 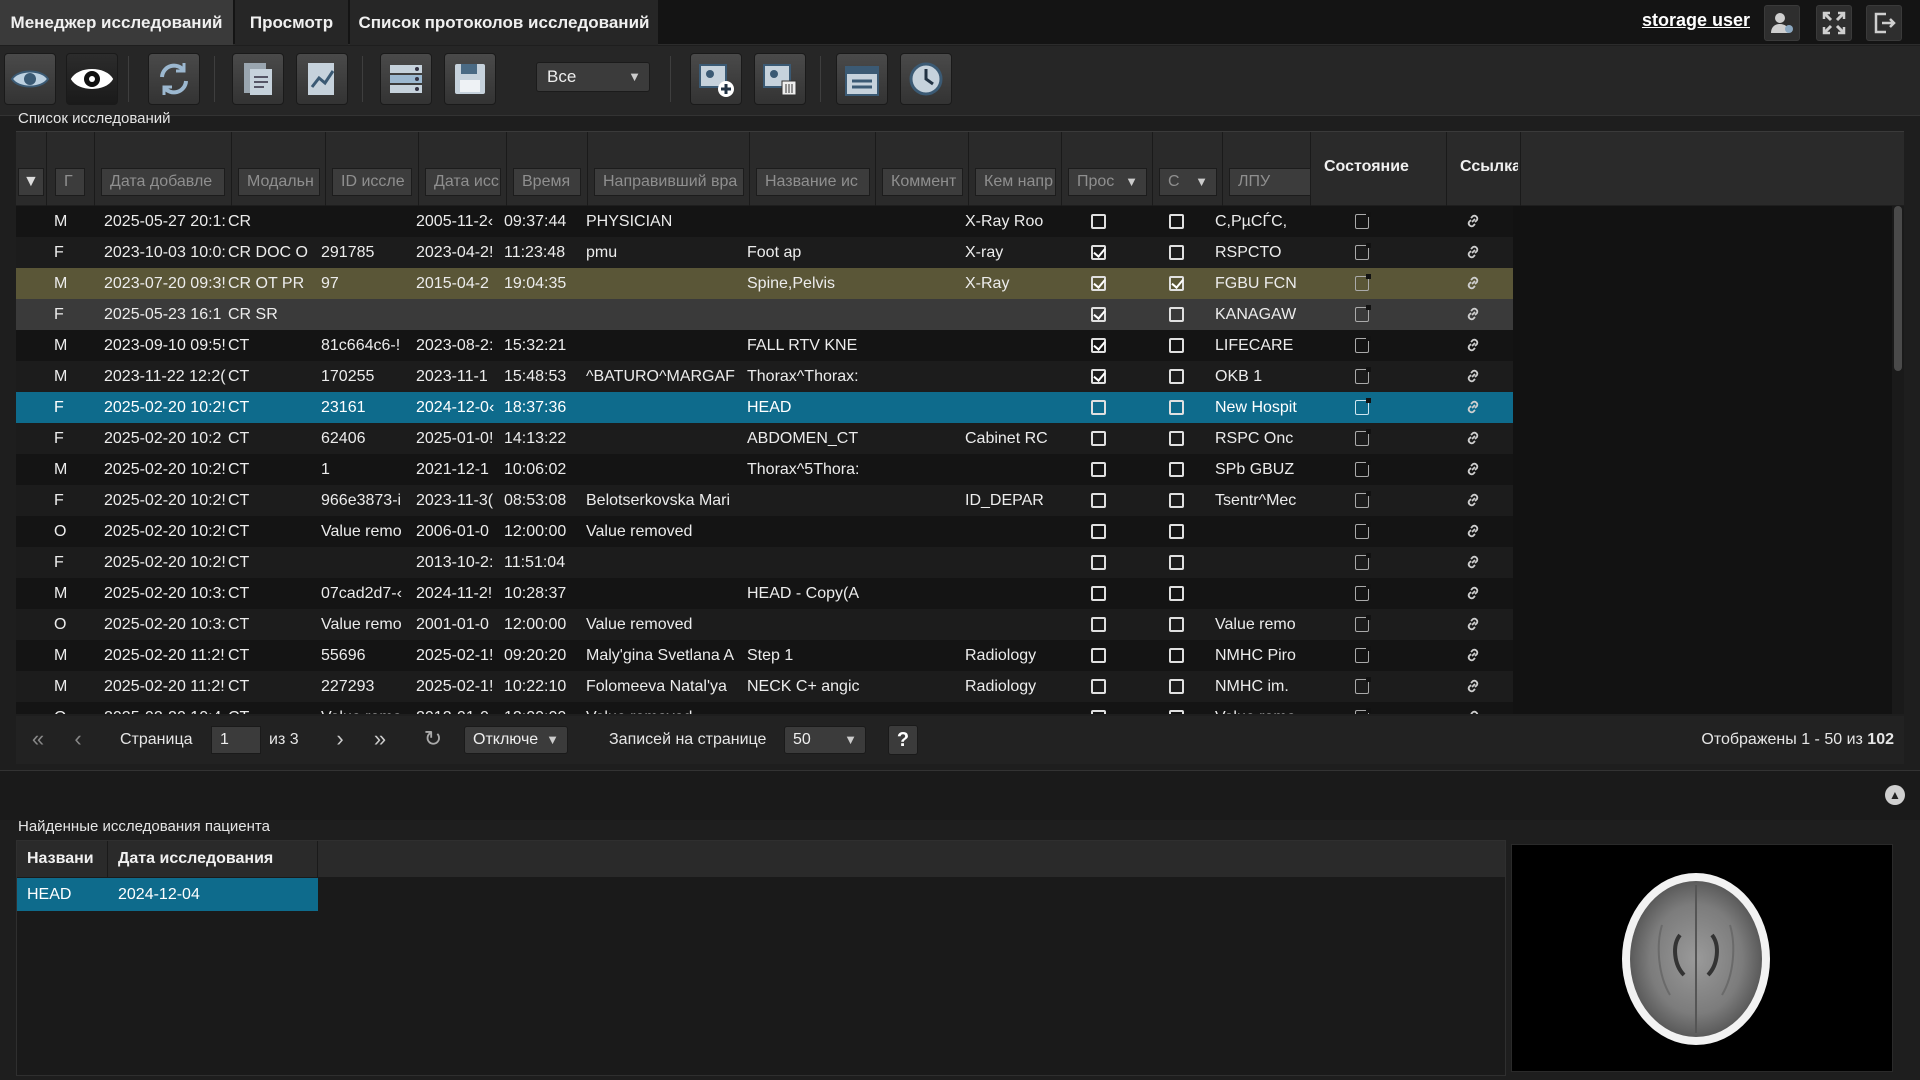 I want to click on filter-date-added: Дата добавле, so click(x=163, y=182).